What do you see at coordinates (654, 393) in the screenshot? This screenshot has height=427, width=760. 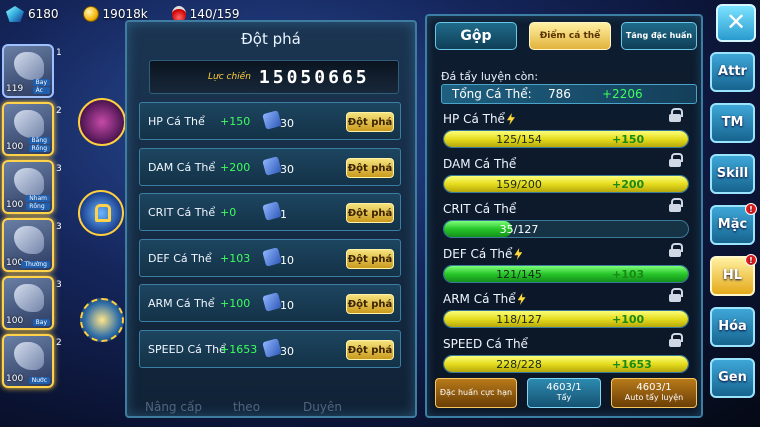 I see `auto-wash-button: 4603/1 Auto tẩy luyện` at bounding box center [654, 393].